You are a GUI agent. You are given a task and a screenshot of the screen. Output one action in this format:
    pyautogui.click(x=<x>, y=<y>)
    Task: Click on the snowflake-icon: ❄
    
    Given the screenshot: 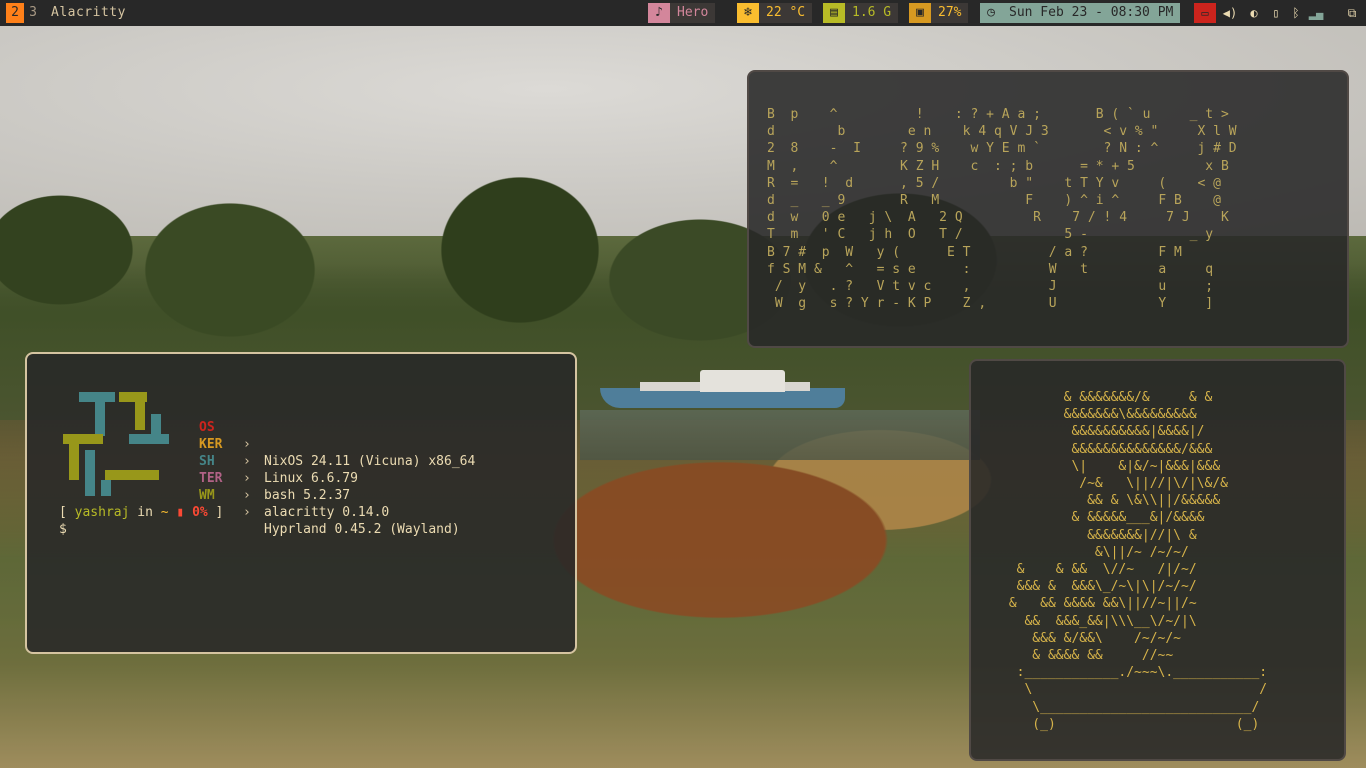 What is the action you would take?
    pyautogui.click(x=748, y=13)
    